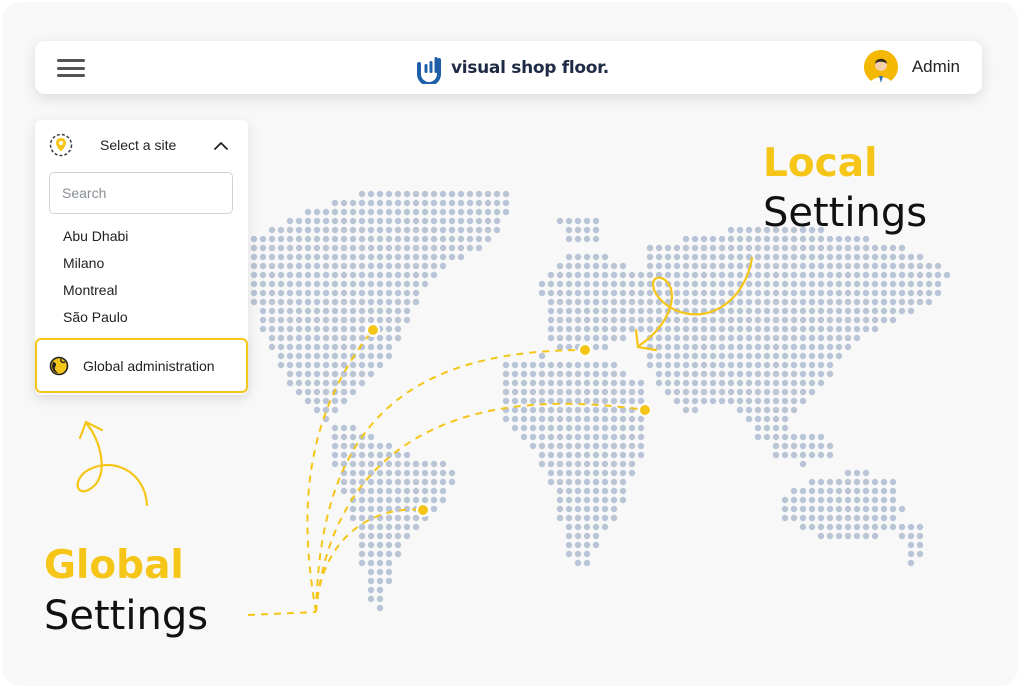 This screenshot has height=691, width=1024. I want to click on top-bar: visual shop floor. Admin, so click(508, 67).